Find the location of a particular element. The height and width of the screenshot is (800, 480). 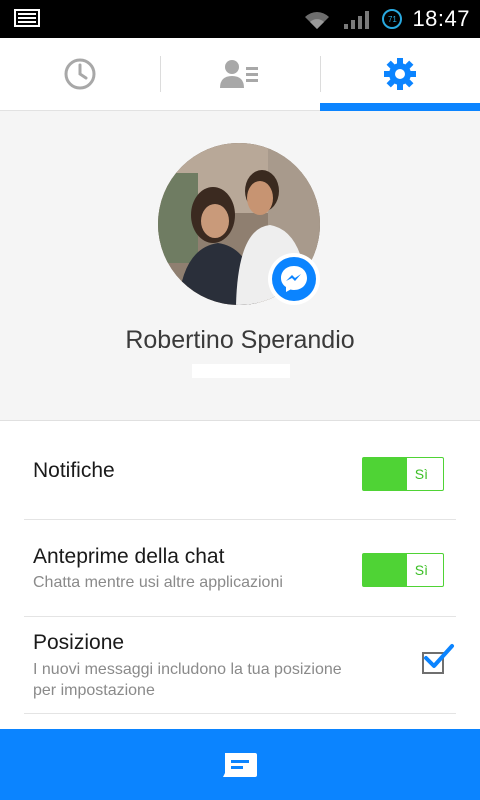

profile-name: Robertino Sperandio is located at coordinates (240, 340).